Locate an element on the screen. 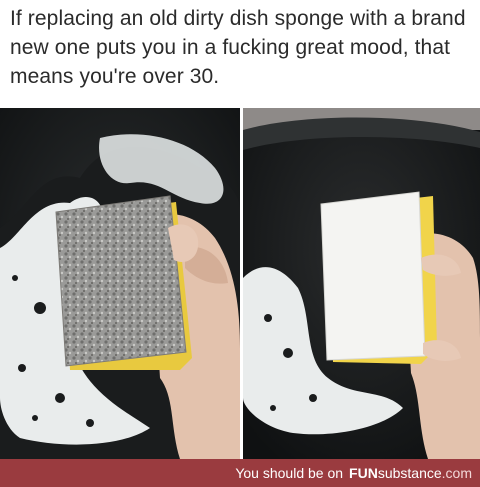 The width and height of the screenshot is (480, 487). brand-fun: FUN is located at coordinates (363, 473).